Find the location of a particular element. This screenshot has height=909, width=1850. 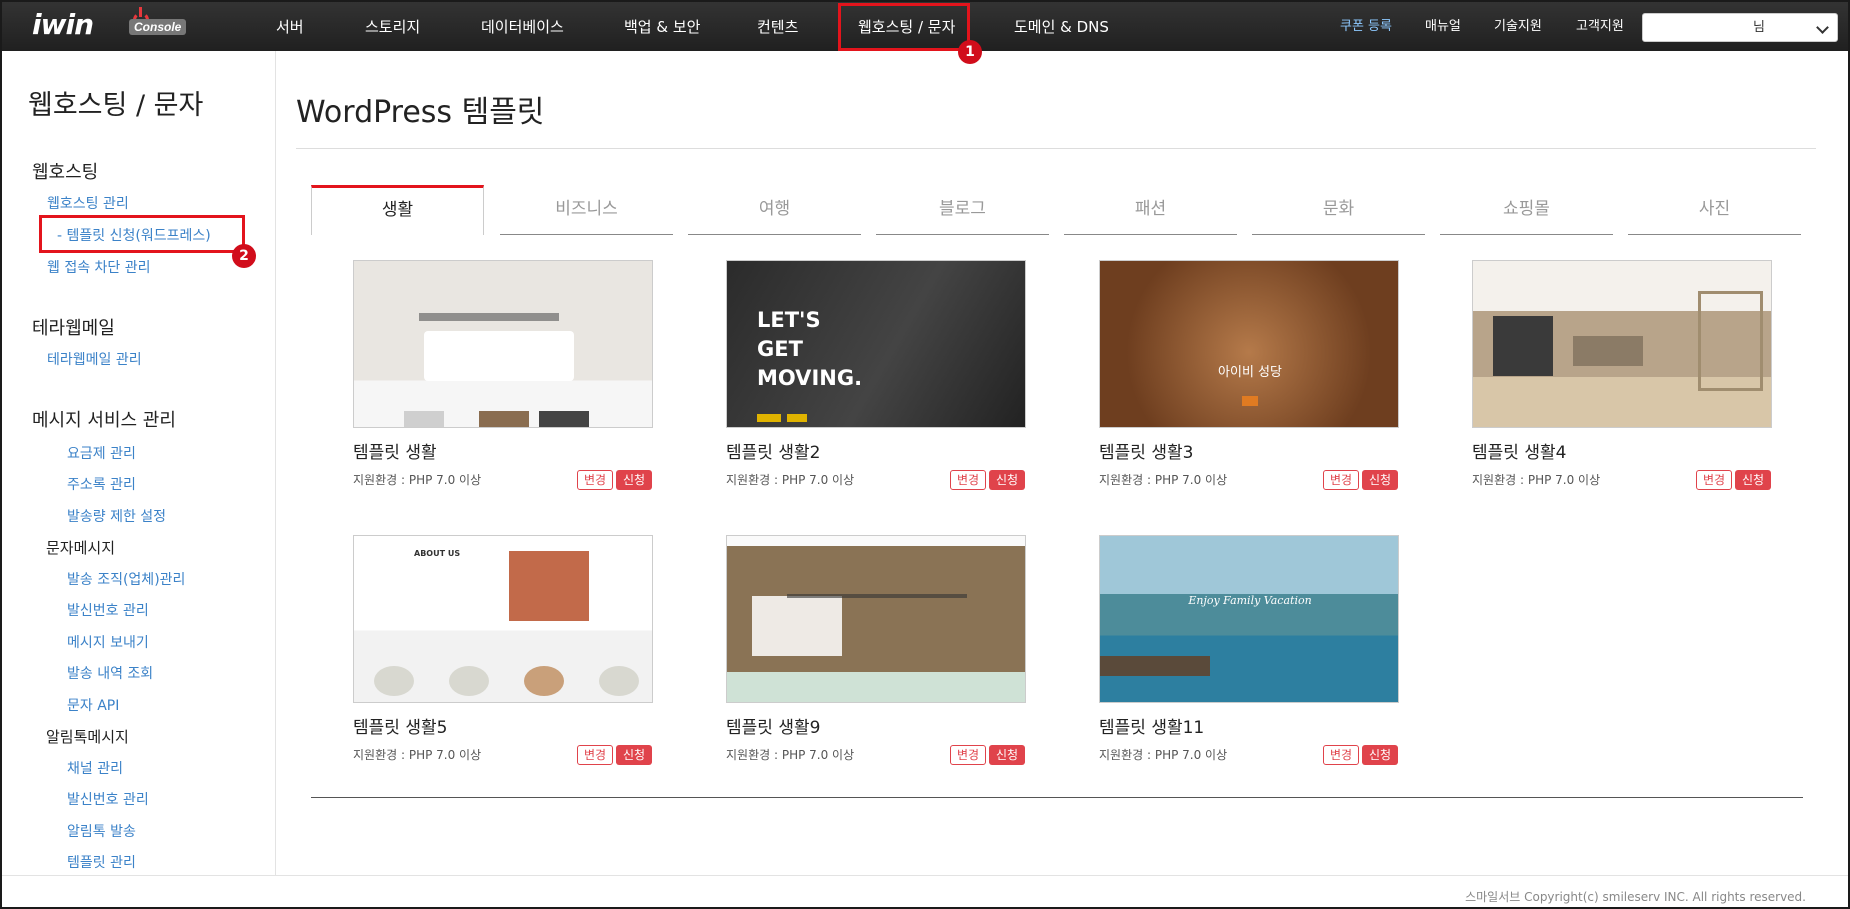

tab-shopping: 쇼핑몰 is located at coordinates (1526, 210).